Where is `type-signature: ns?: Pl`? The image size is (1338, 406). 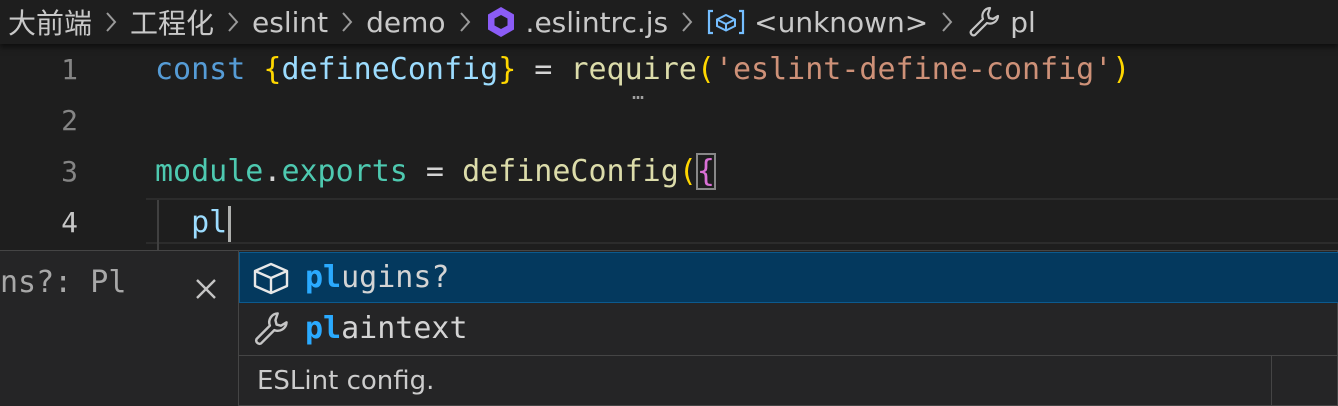 type-signature: ns?: Pl is located at coordinates (63, 282).